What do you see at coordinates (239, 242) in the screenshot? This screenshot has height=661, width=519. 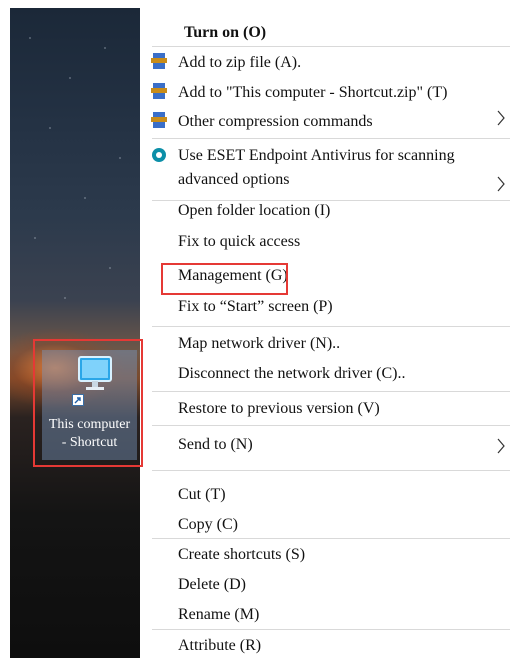 I see `menu-item-fix-quick-access: Fix to quick access` at bounding box center [239, 242].